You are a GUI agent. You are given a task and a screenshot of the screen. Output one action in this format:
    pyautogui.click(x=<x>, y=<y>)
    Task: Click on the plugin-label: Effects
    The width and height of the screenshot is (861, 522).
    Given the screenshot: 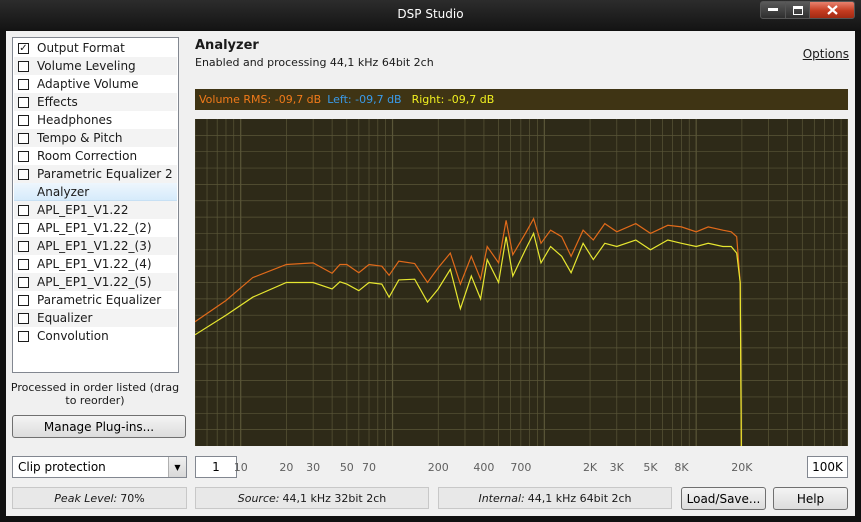 What is the action you would take?
    pyautogui.click(x=57, y=102)
    